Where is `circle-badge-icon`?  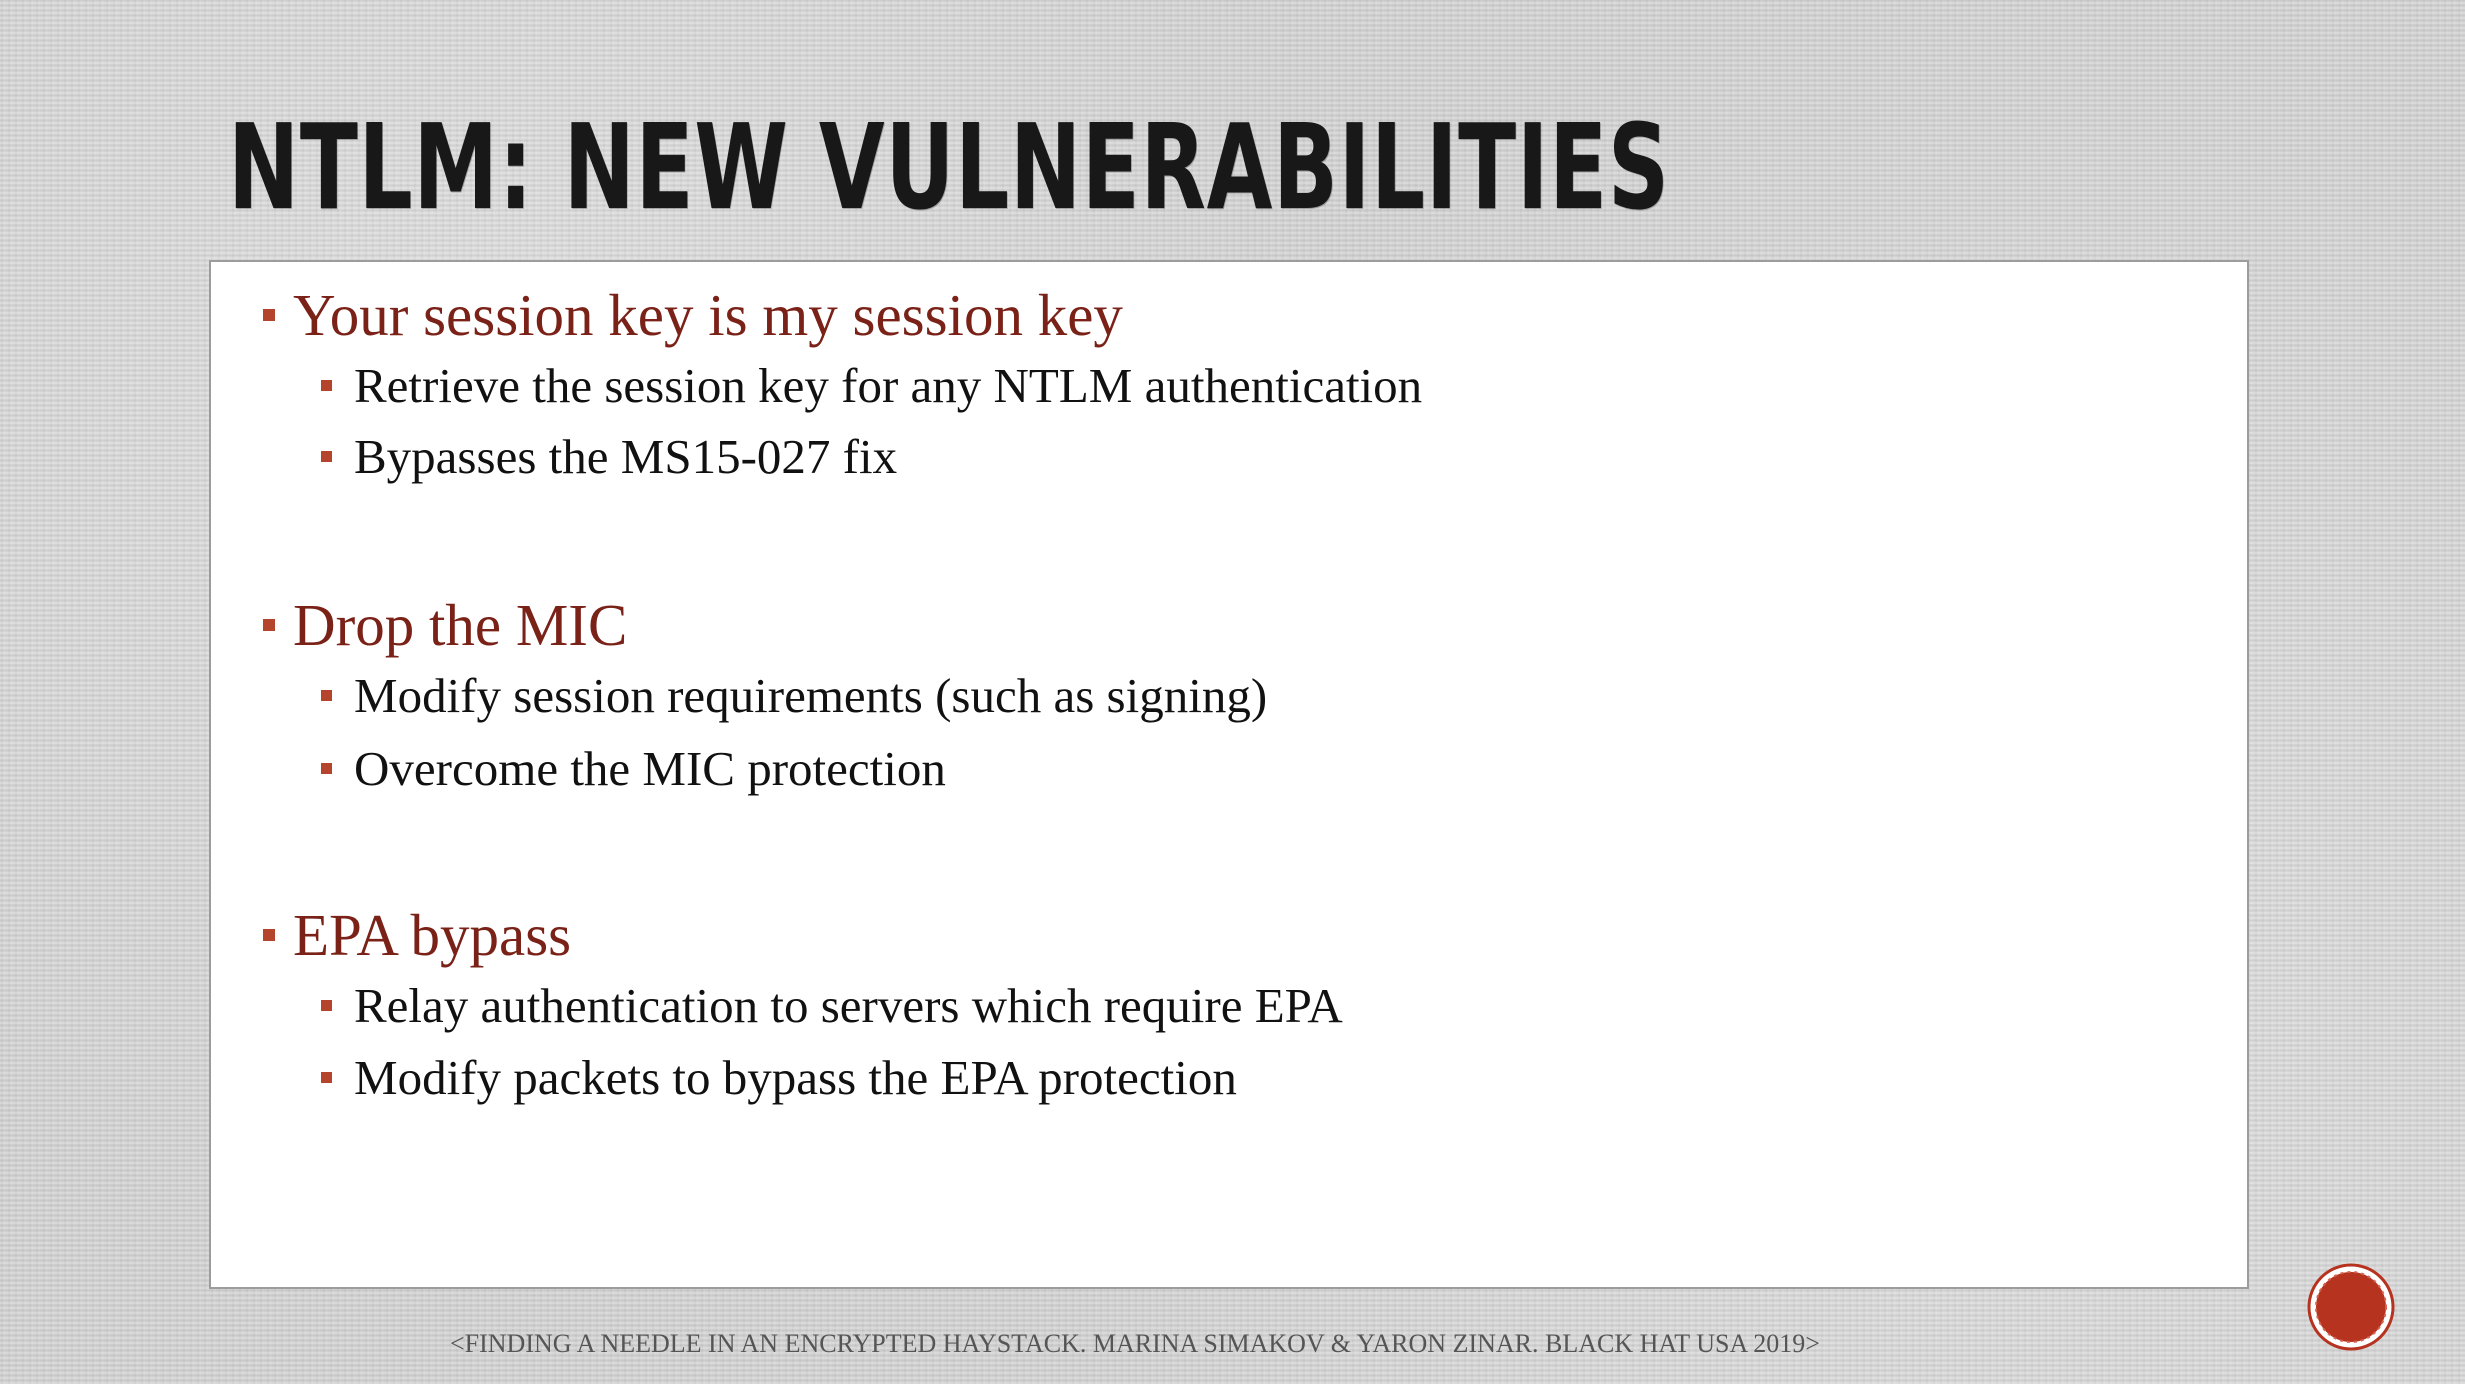 circle-badge-icon is located at coordinates (2351, 1307).